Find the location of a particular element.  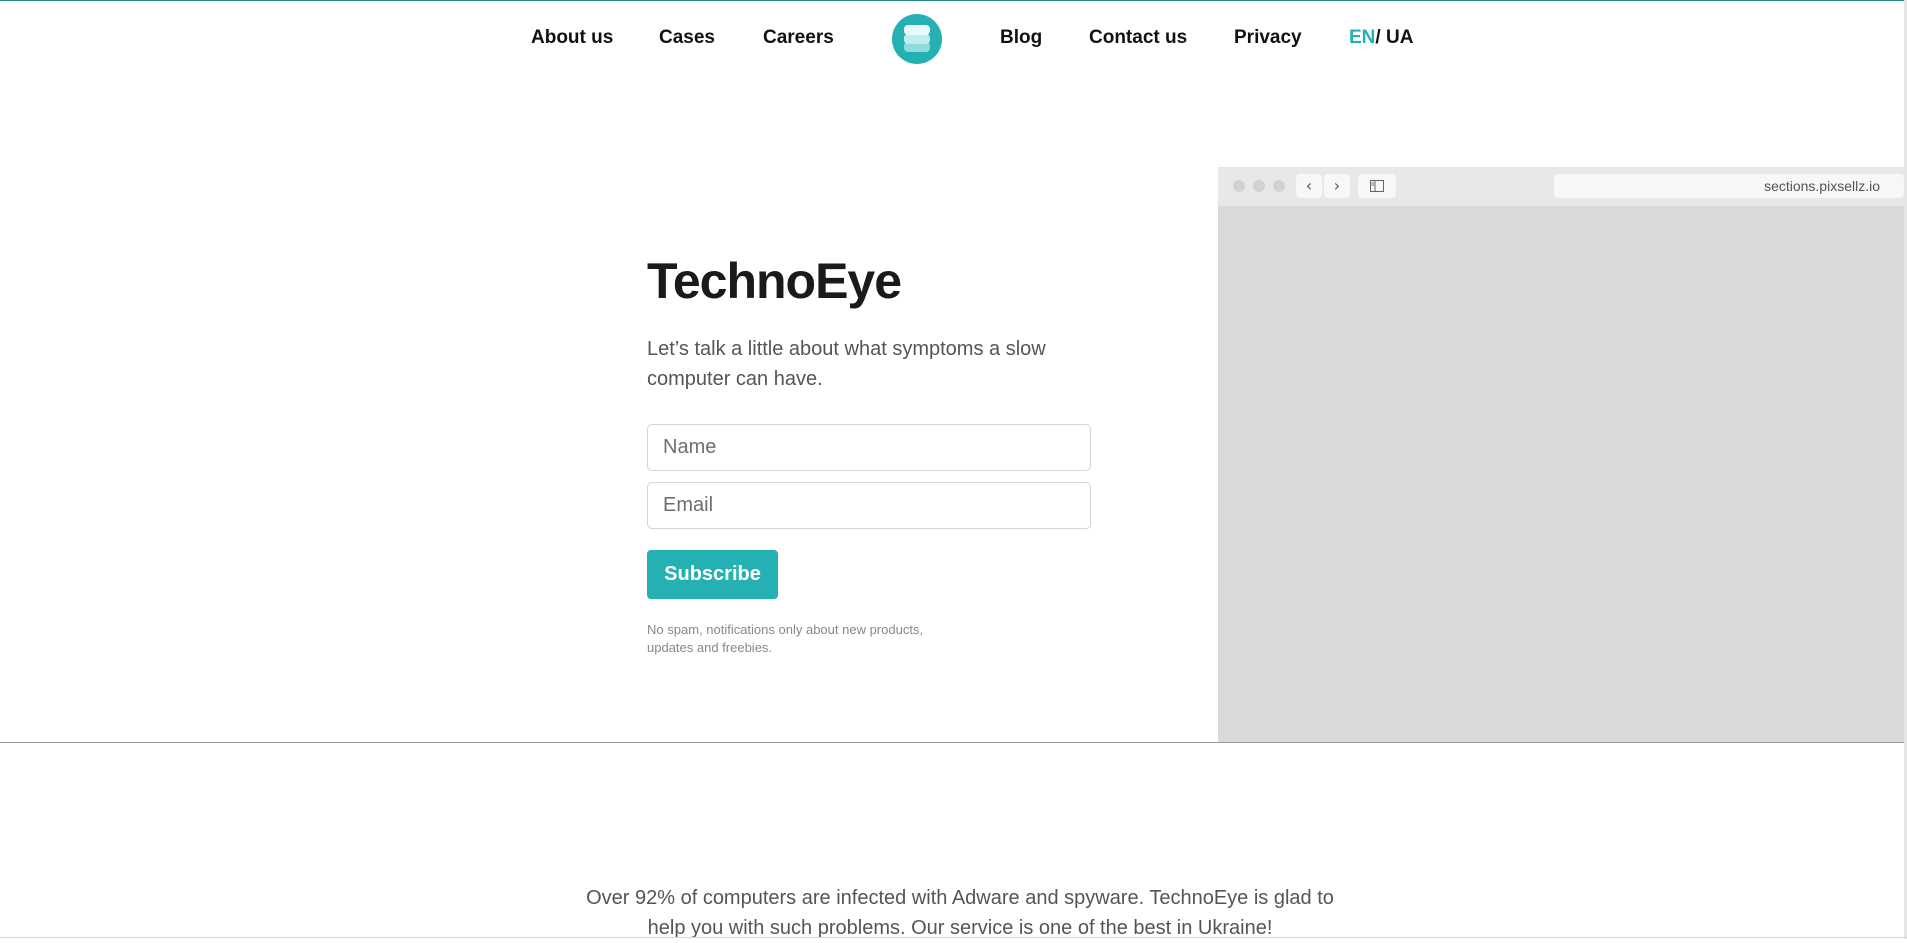

logo-layer-middle is located at coordinates (917, 39).